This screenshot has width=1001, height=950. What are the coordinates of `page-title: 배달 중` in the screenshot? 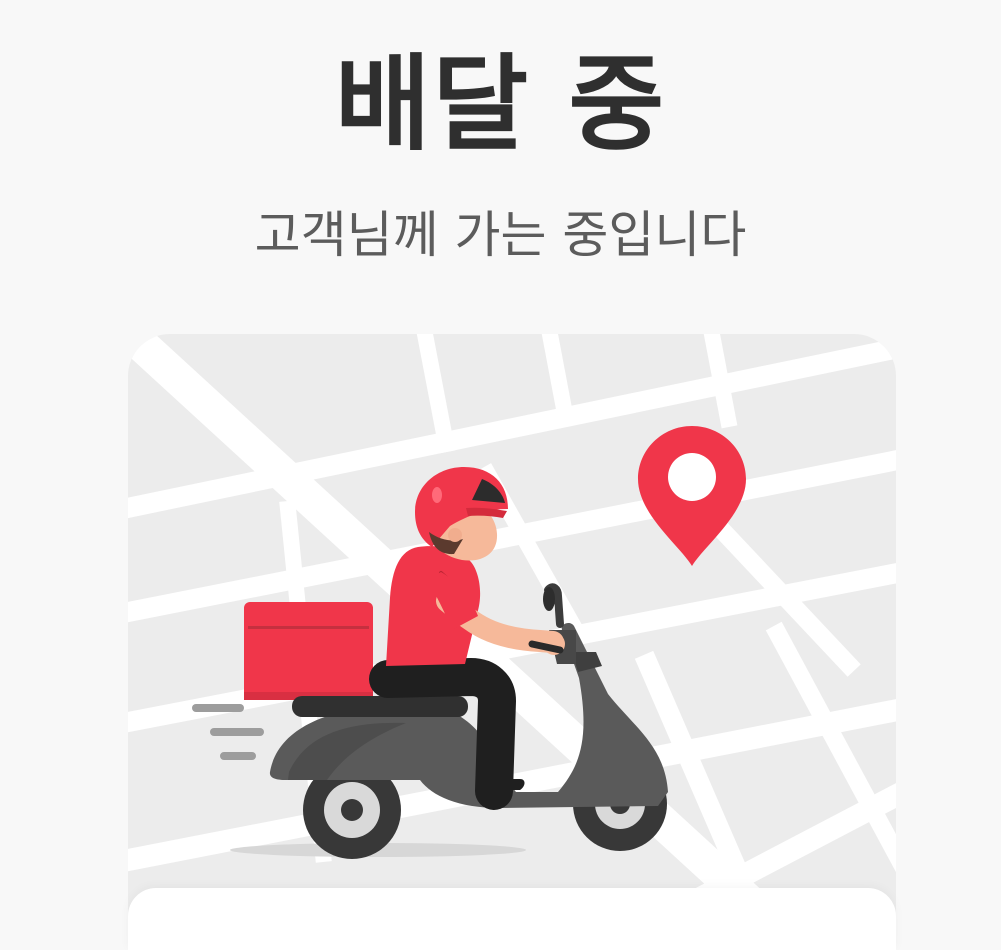 It's located at (500, 104).